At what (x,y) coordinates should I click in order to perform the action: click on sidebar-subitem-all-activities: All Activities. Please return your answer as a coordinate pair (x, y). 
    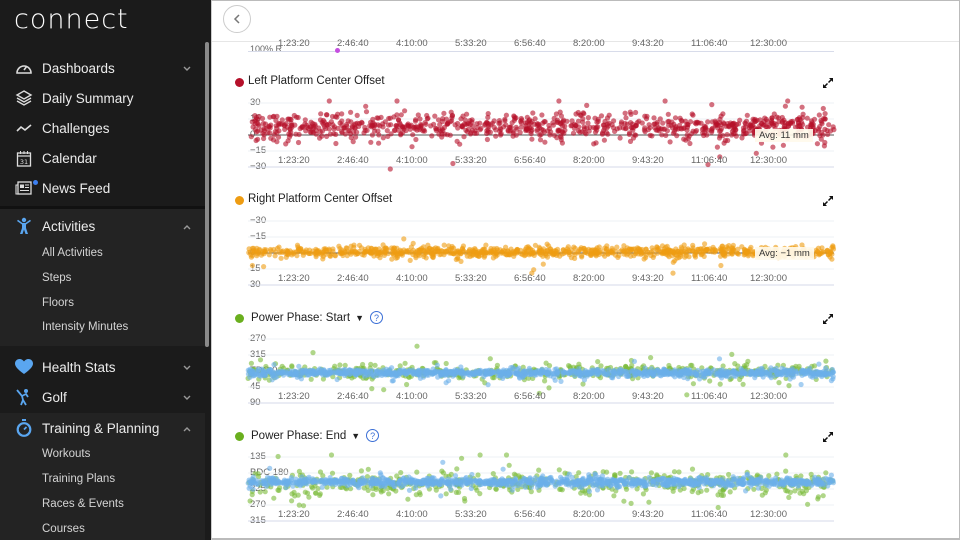
    Looking at the image, I should click on (72, 253).